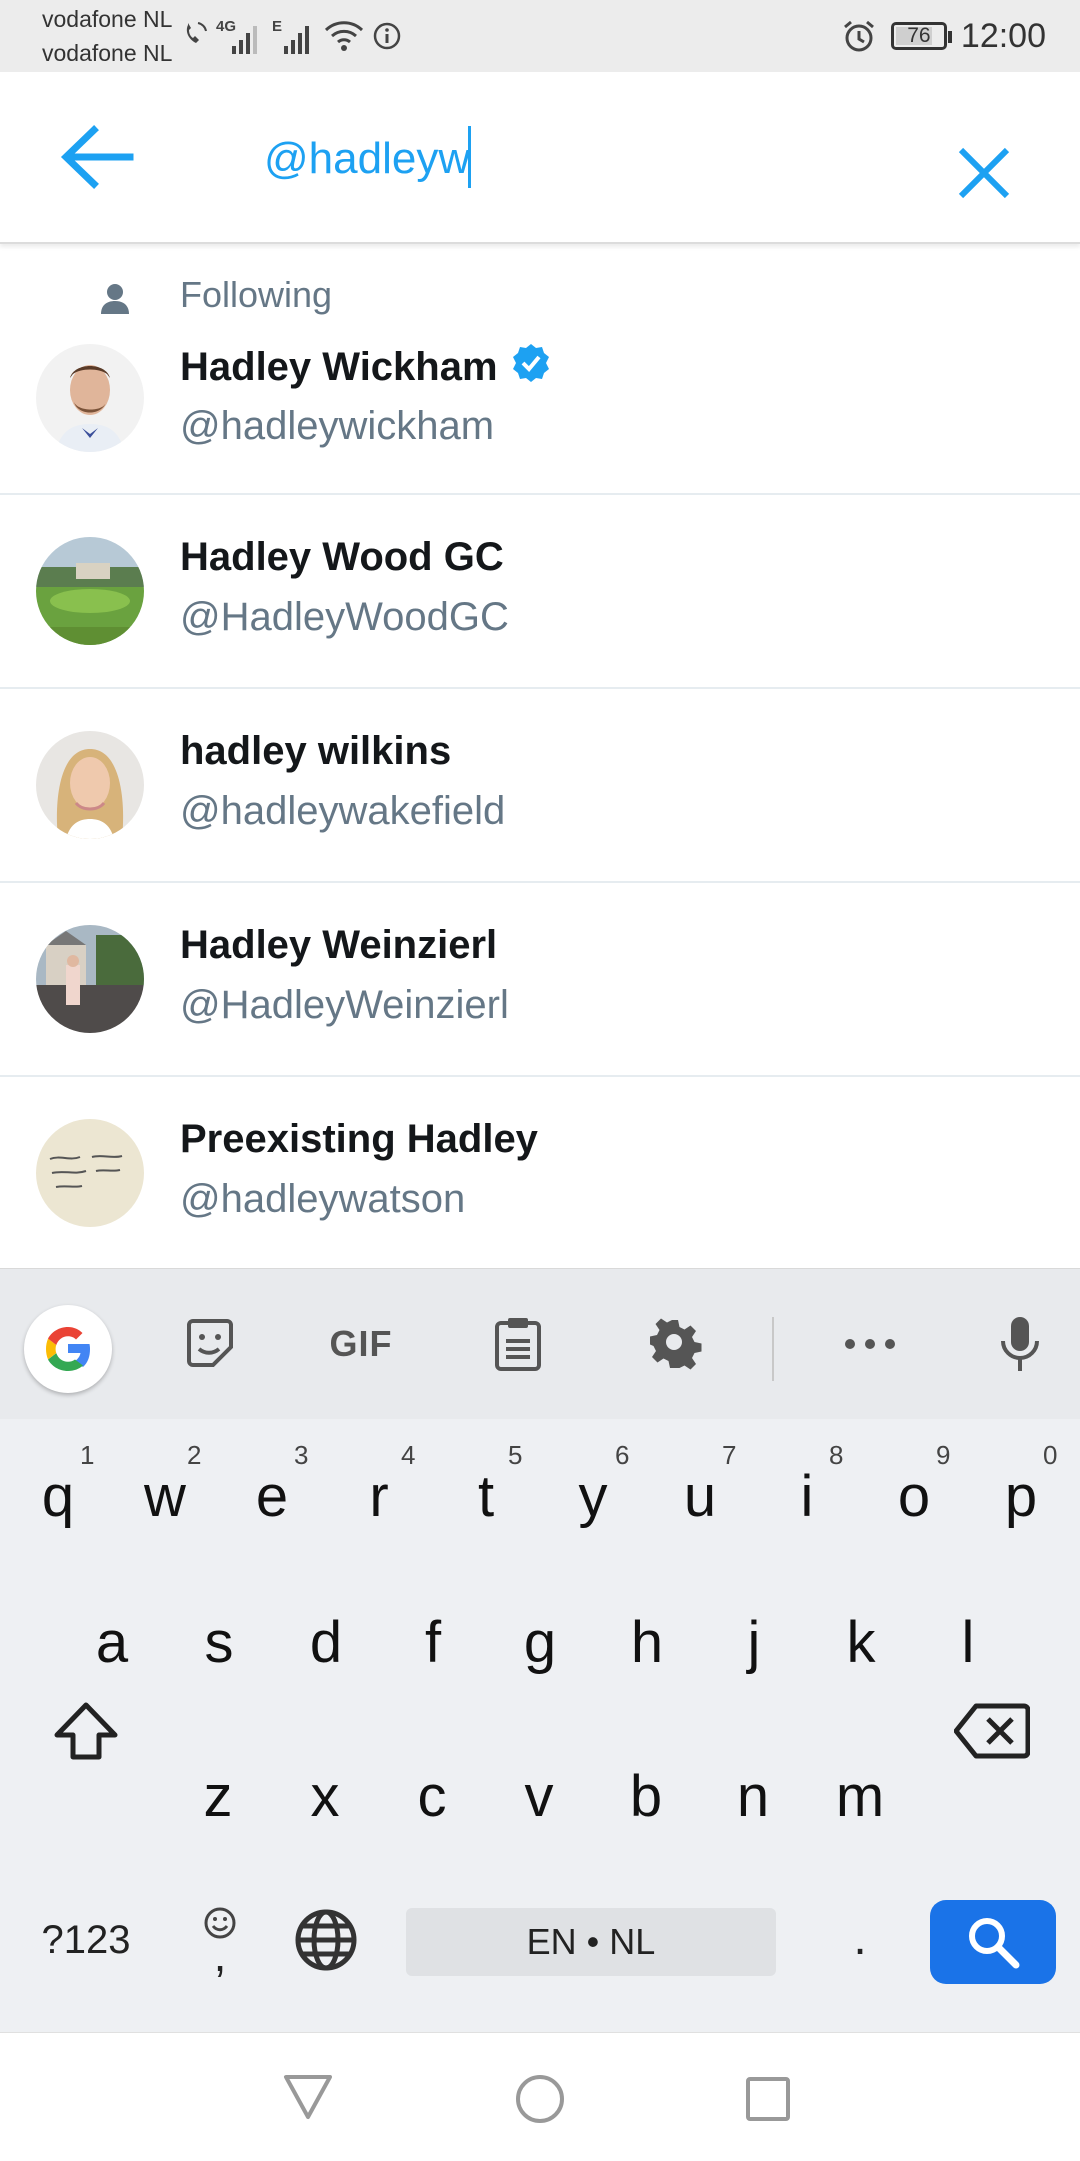 The height and width of the screenshot is (2161, 1080). I want to click on google-icon, so click(68, 1349).